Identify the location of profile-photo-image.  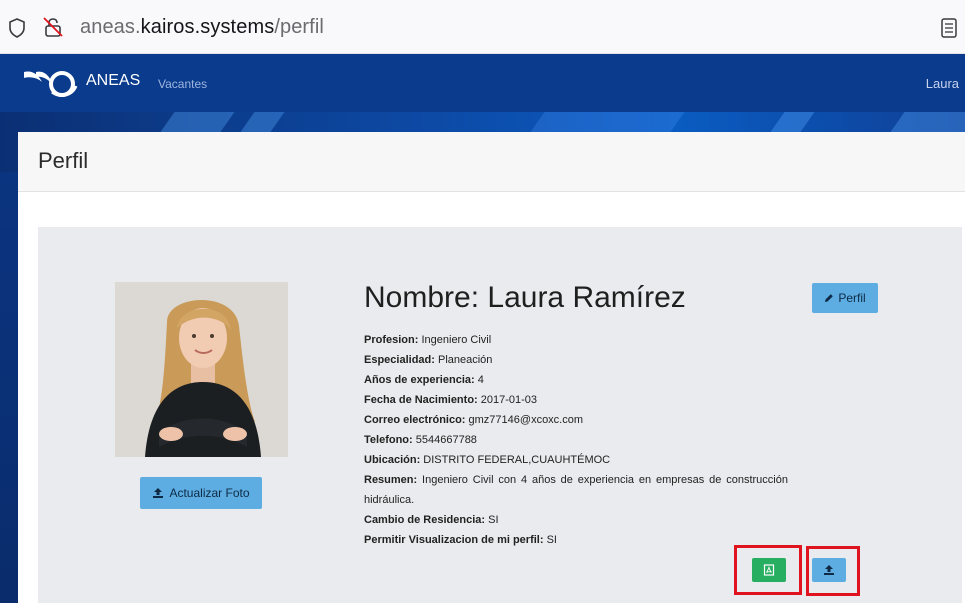
(201, 369).